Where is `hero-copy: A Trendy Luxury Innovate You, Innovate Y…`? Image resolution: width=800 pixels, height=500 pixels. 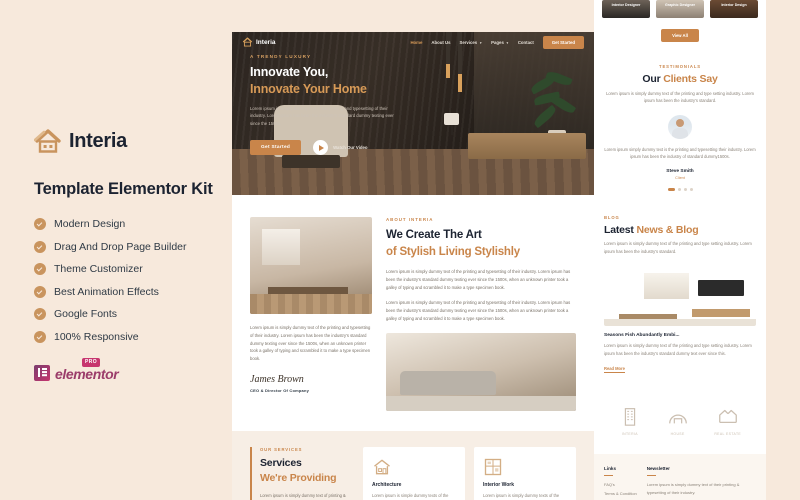 hero-copy: A Trendy Luxury Innovate You, Innovate Y… is located at coordinates (337, 105).